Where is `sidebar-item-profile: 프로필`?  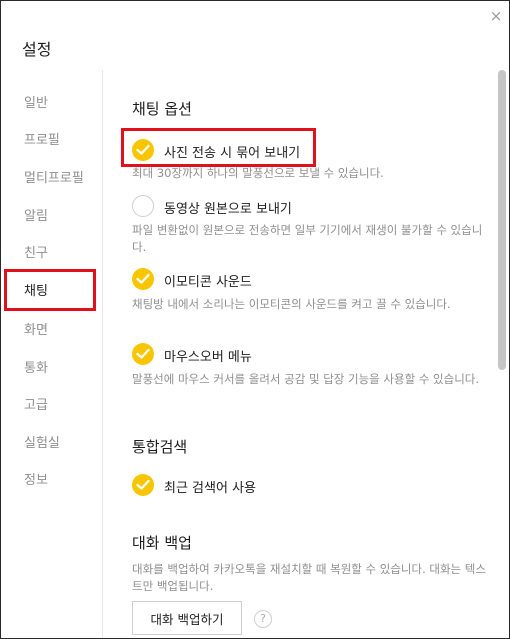 sidebar-item-profile: 프로필 is located at coordinates (42, 138).